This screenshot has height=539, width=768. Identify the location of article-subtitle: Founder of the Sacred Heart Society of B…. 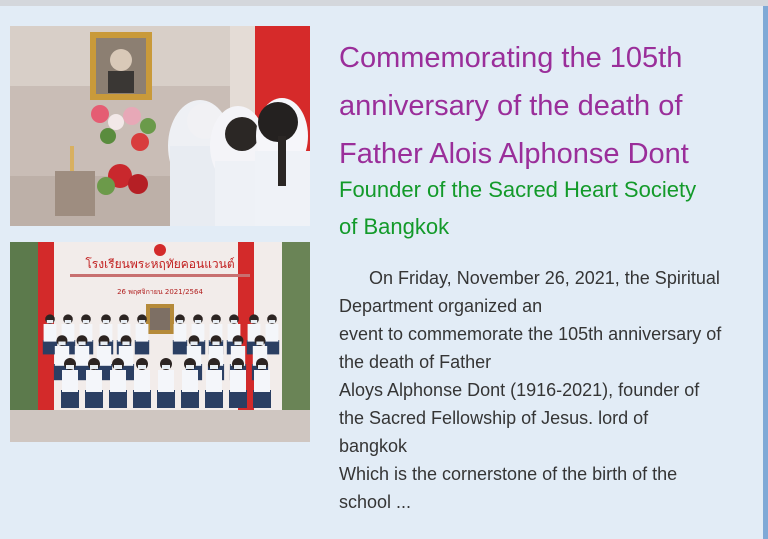
(544, 208).